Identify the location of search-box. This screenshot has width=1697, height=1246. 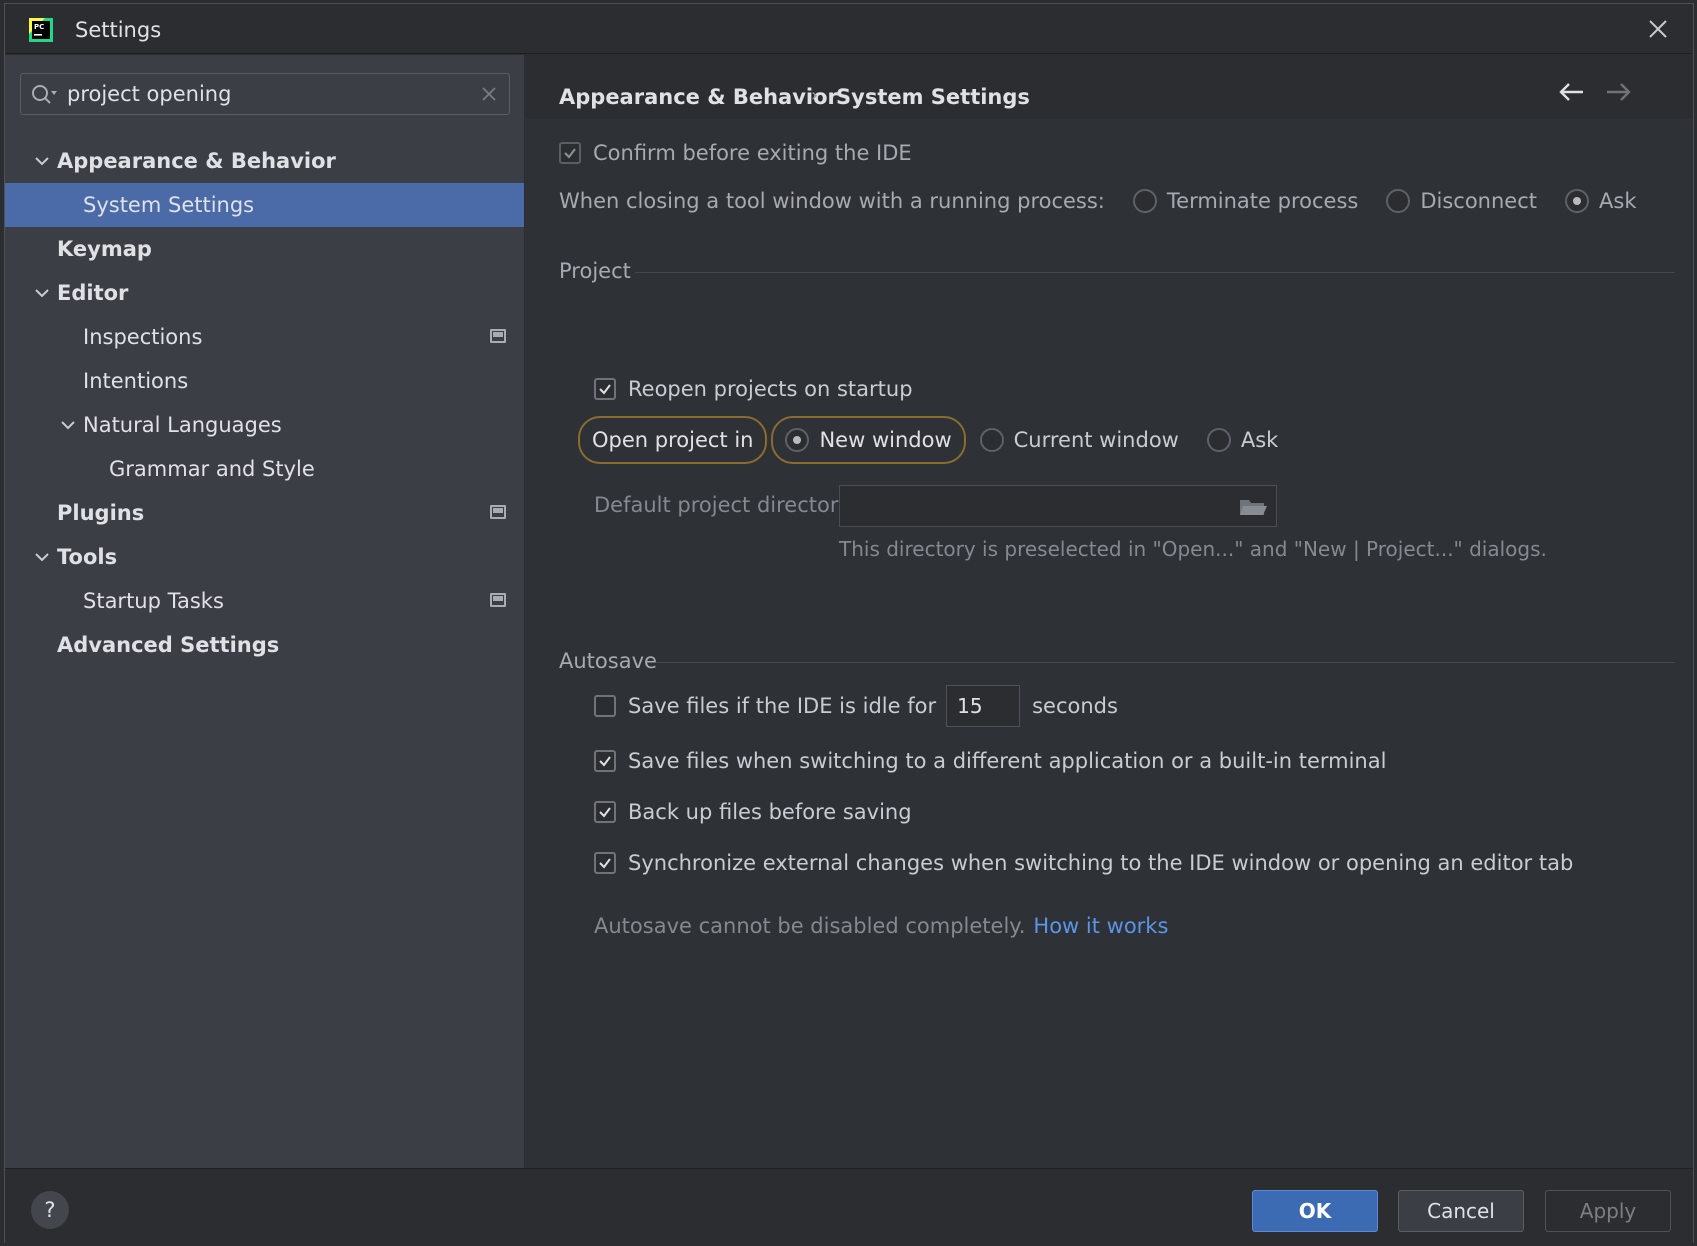
(265, 94).